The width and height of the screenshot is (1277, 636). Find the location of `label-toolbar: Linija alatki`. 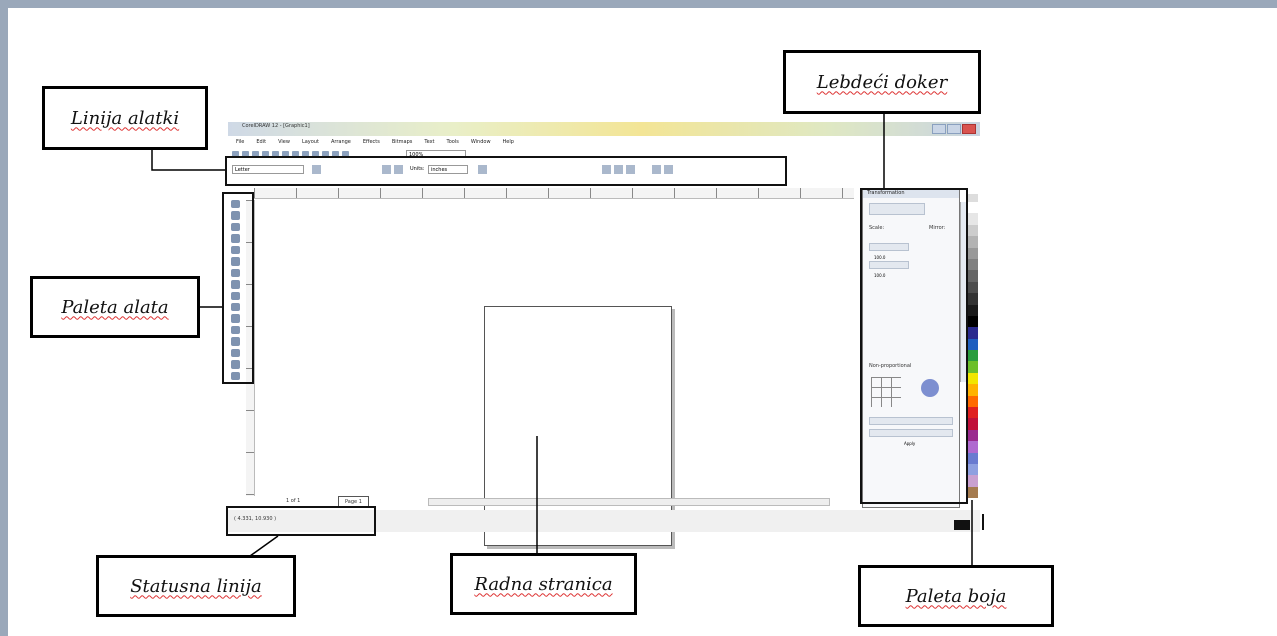

label-toolbar: Linija alatki is located at coordinates (125, 118).